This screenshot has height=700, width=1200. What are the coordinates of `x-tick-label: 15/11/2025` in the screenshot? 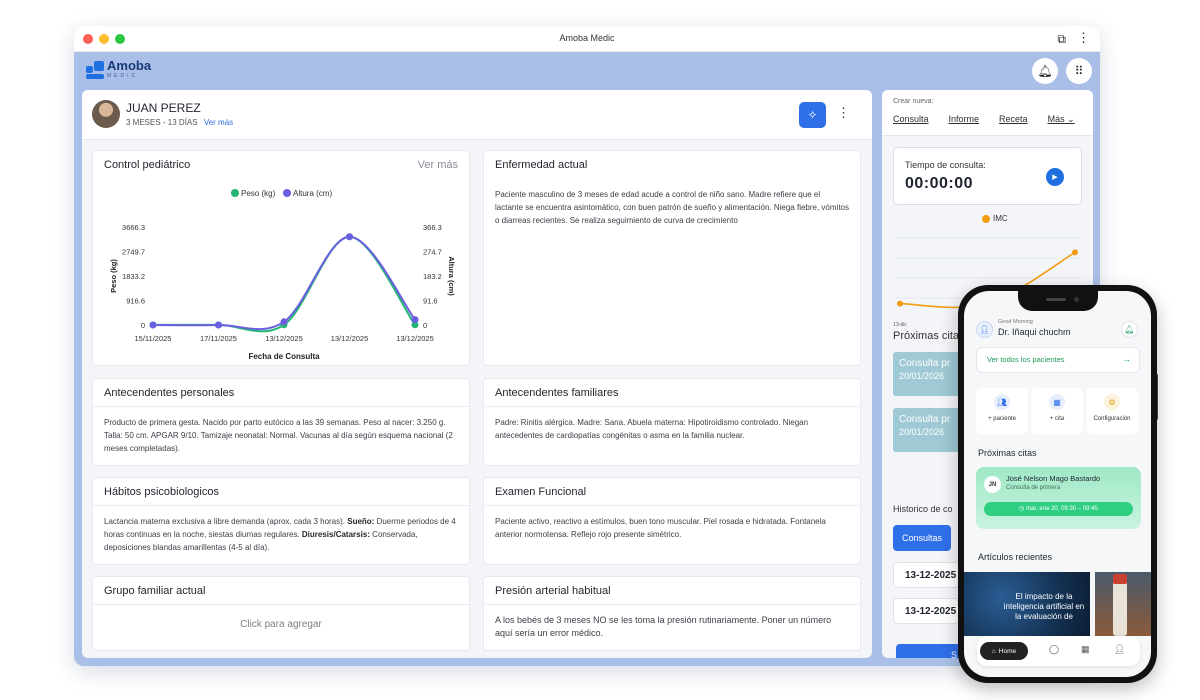 It's located at (153, 338).